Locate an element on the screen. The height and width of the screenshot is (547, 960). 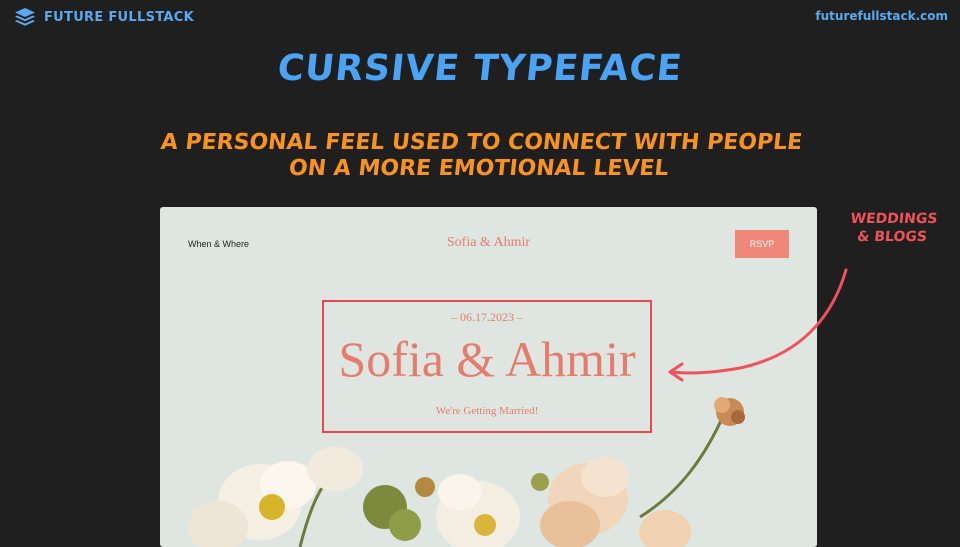
annotation-line-1: WEDDINGS is located at coordinates (894, 219).